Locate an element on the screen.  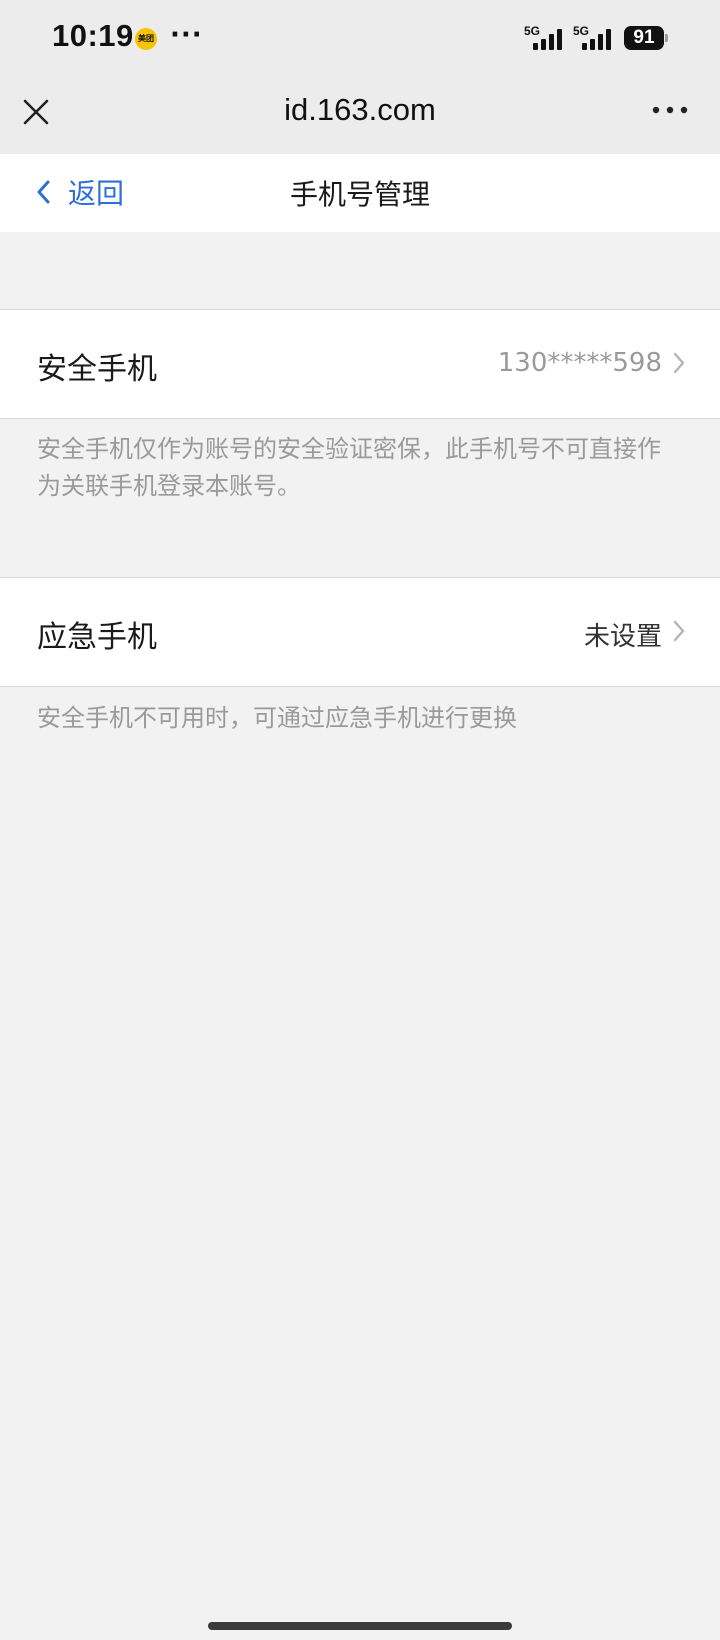
back-label: 返回 is located at coordinates (96, 193).